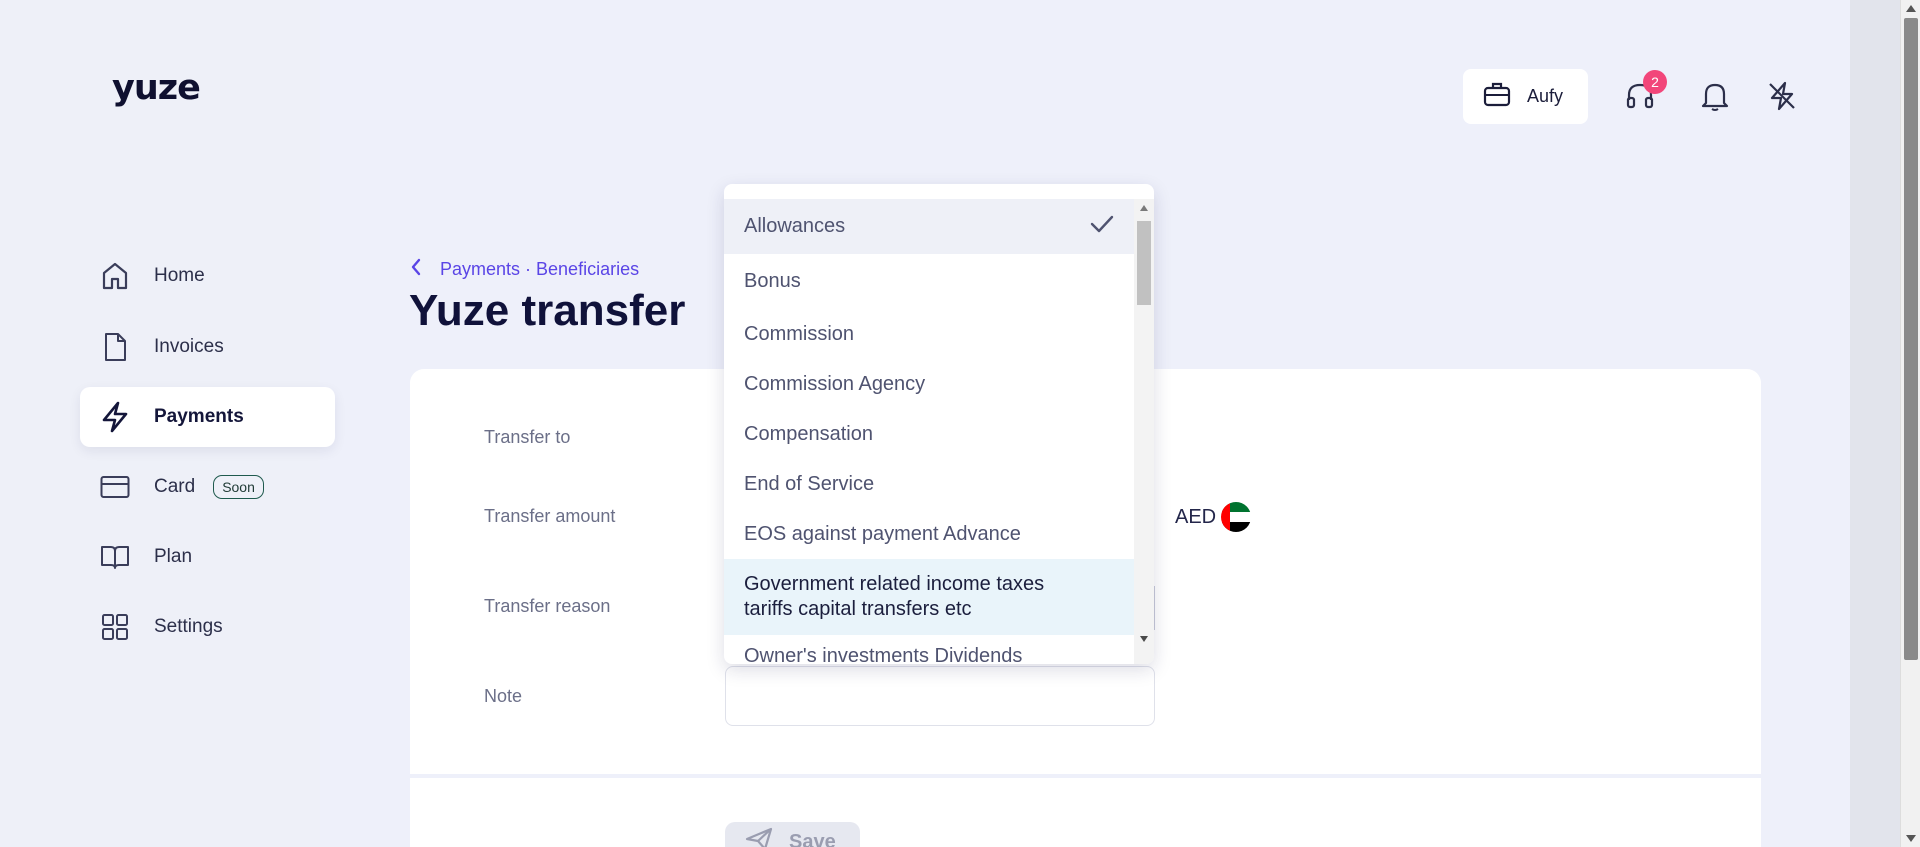 This screenshot has width=1920, height=847. Describe the element at coordinates (199, 416) in the screenshot. I see `sidebar-item-label: Payments` at that location.